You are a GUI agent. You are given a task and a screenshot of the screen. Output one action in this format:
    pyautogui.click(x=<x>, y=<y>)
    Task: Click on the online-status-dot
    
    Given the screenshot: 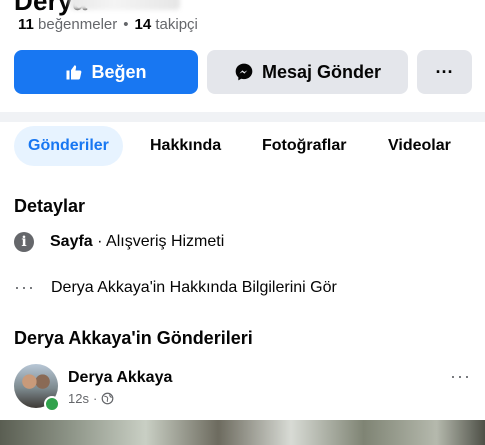 What is the action you would take?
    pyautogui.click(x=52, y=404)
    